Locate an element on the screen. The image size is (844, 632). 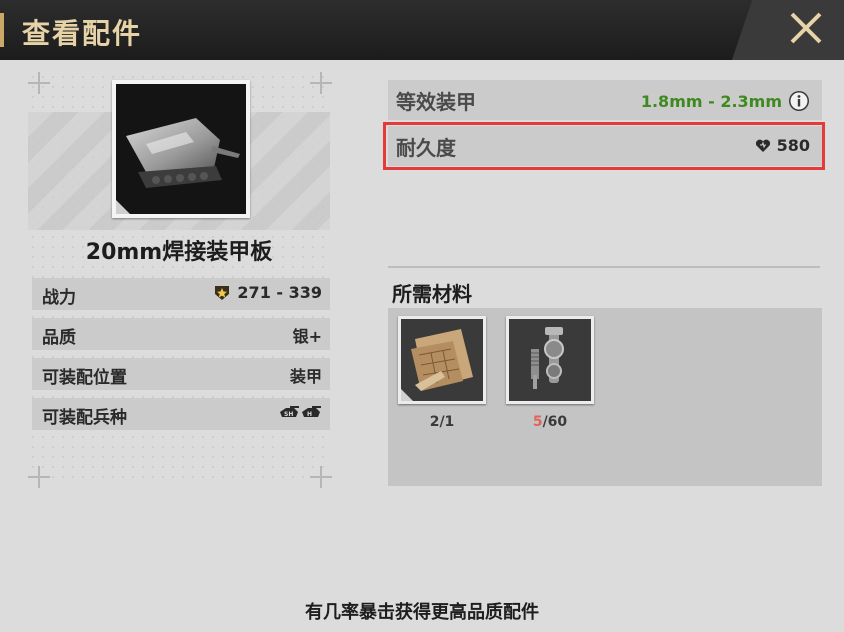
stat-label: 可装配兵种 is located at coordinates (84, 418).